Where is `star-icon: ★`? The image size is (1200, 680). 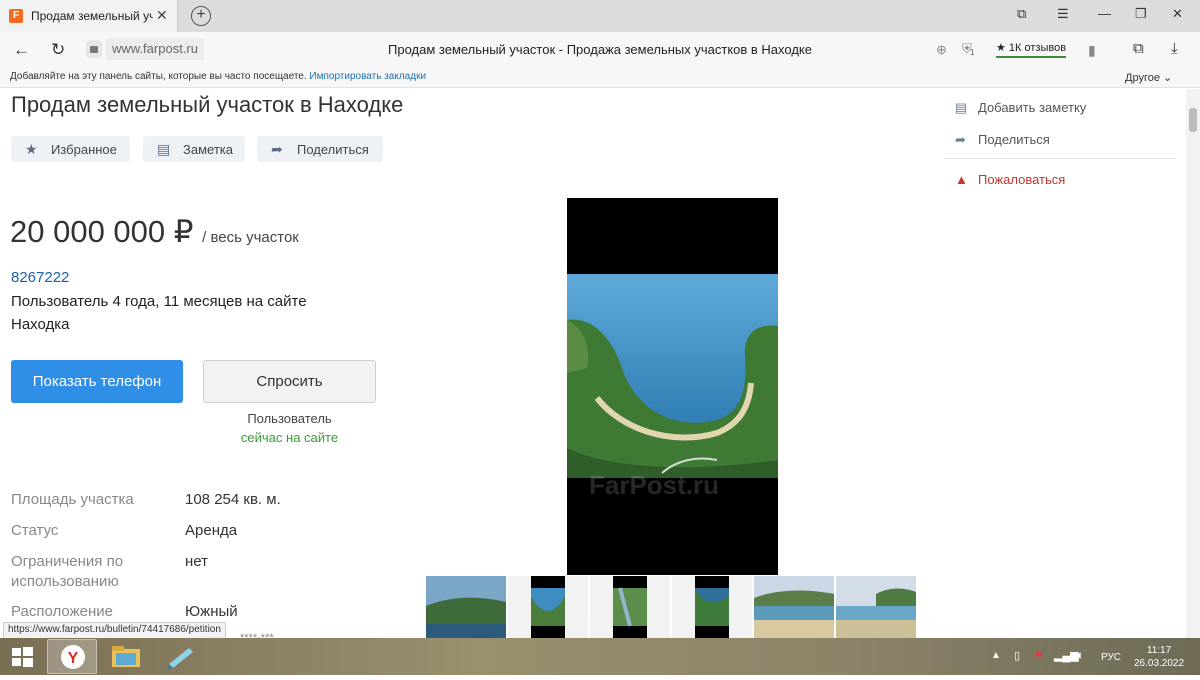
star-icon: ★ is located at coordinates (31, 149).